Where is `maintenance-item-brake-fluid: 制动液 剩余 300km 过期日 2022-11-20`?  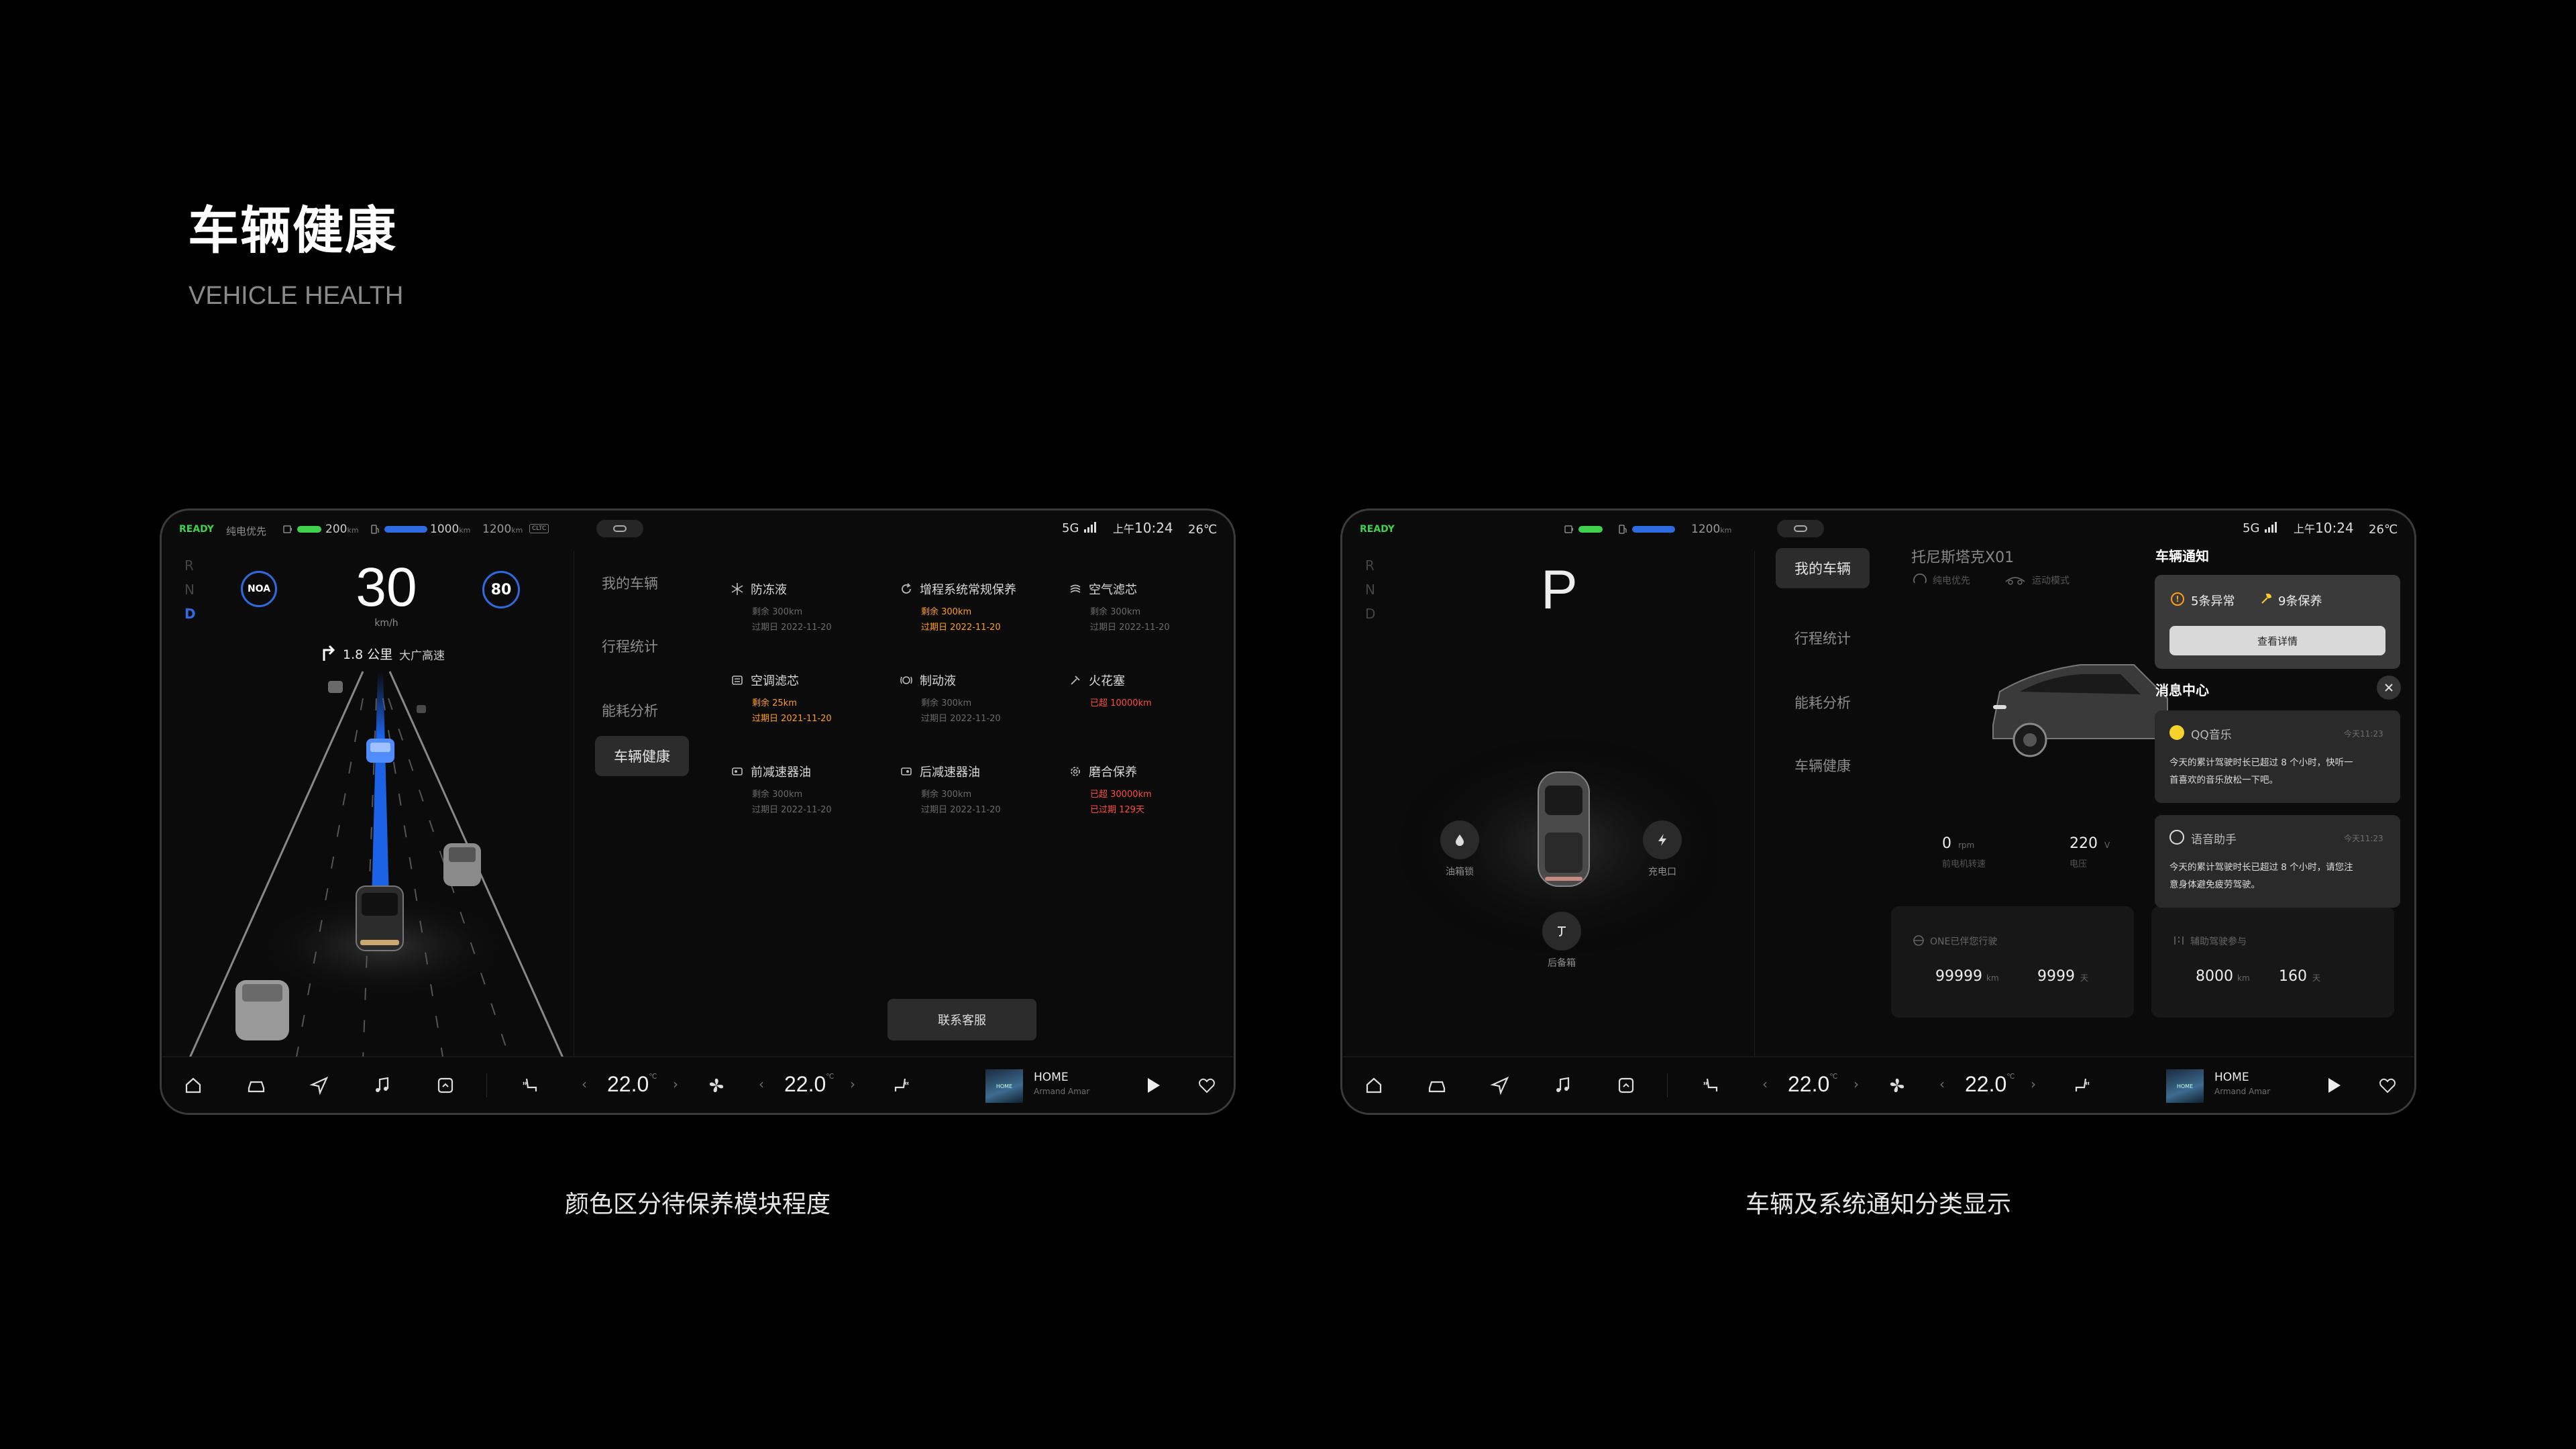
maintenance-item-brake-fluid: 制动液 剩余 300km 过期日 2022-11-20 is located at coordinates (980, 698).